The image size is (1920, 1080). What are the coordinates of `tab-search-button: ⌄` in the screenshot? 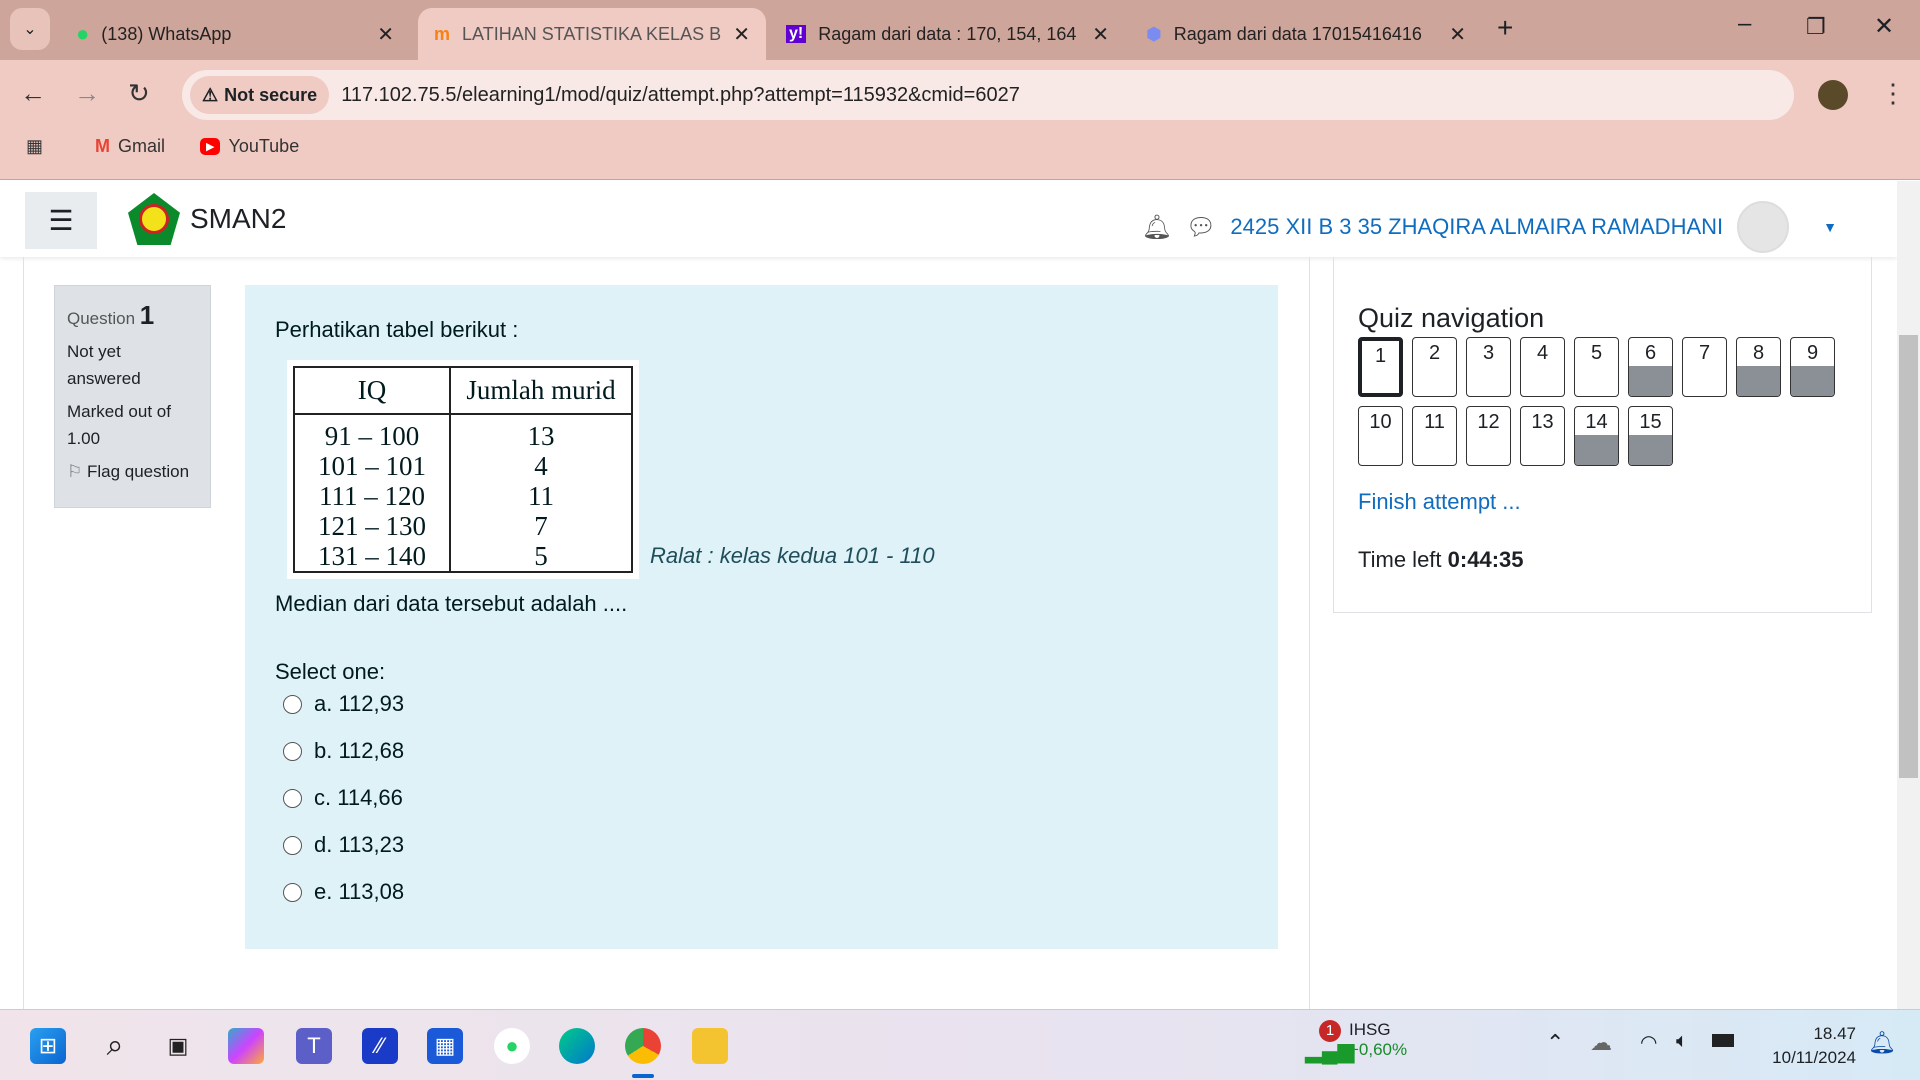 It's located at (30, 29).